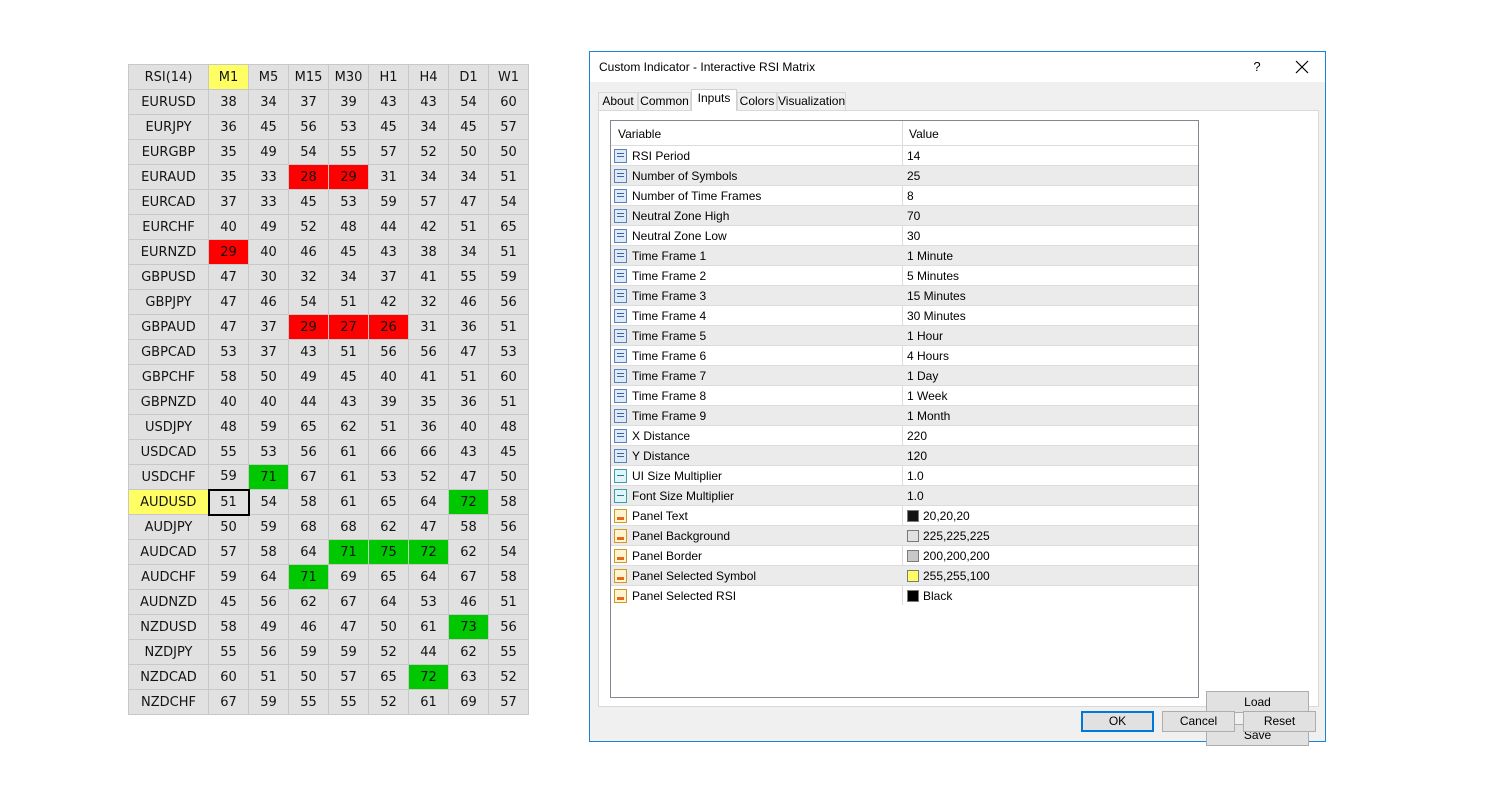  Describe the element at coordinates (928, 356) in the screenshot. I see `input-value: 4 Hours` at that location.